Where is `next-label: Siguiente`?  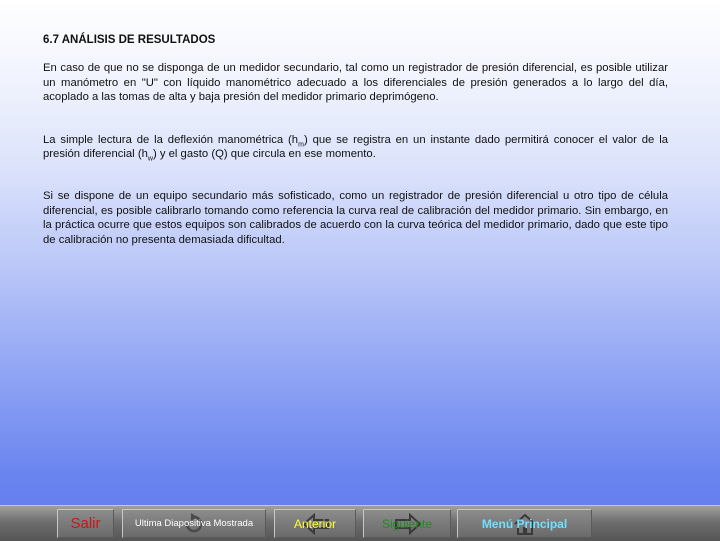 next-label: Siguiente is located at coordinates (407, 523).